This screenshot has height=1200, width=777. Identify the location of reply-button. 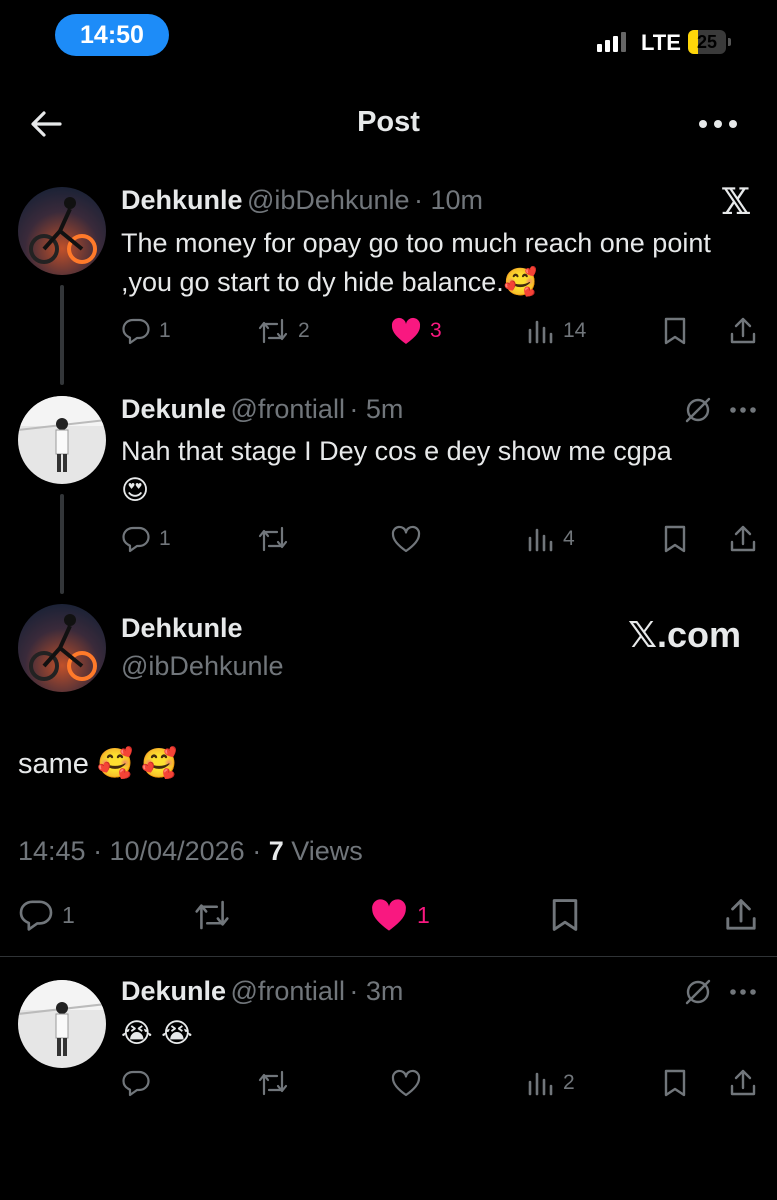
(136, 1083).